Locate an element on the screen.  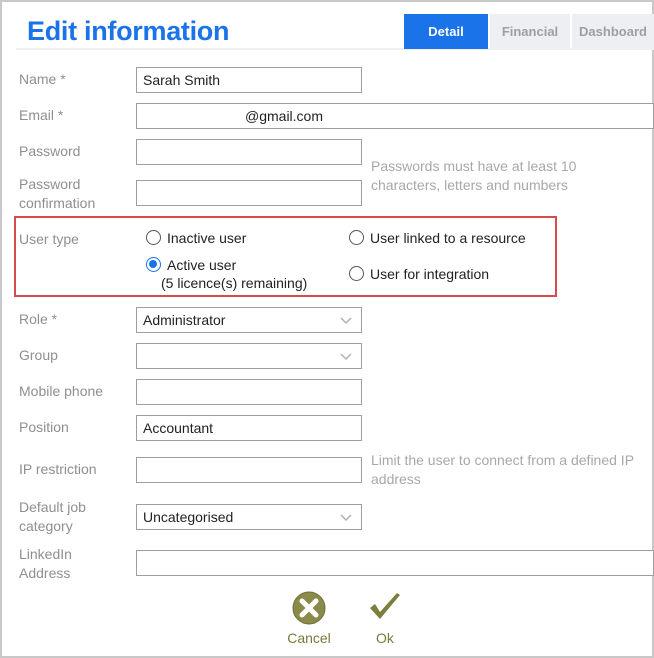
radio-button-on-icon is located at coordinates (153, 264).